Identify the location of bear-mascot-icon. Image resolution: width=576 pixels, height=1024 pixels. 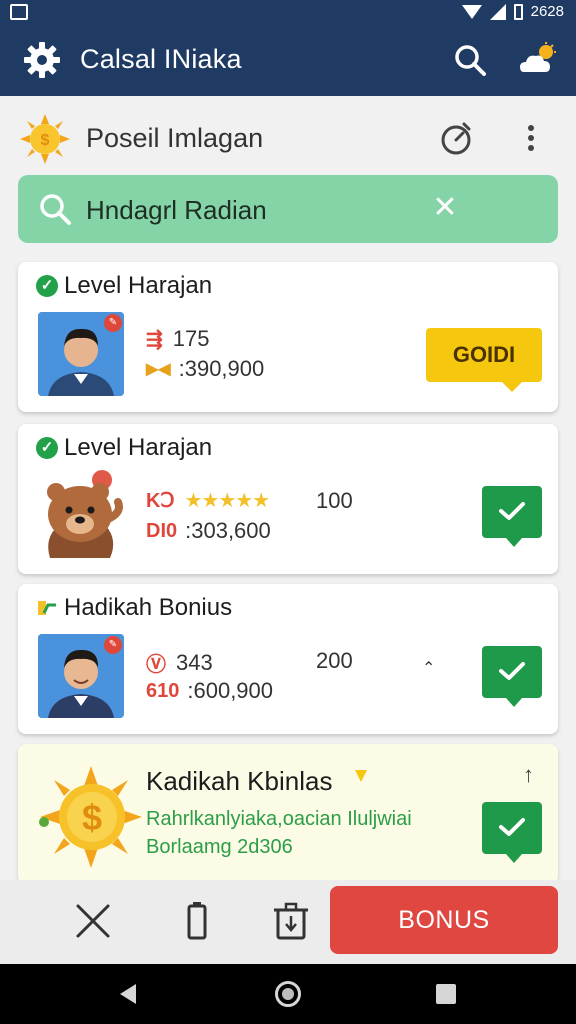
(85, 514).